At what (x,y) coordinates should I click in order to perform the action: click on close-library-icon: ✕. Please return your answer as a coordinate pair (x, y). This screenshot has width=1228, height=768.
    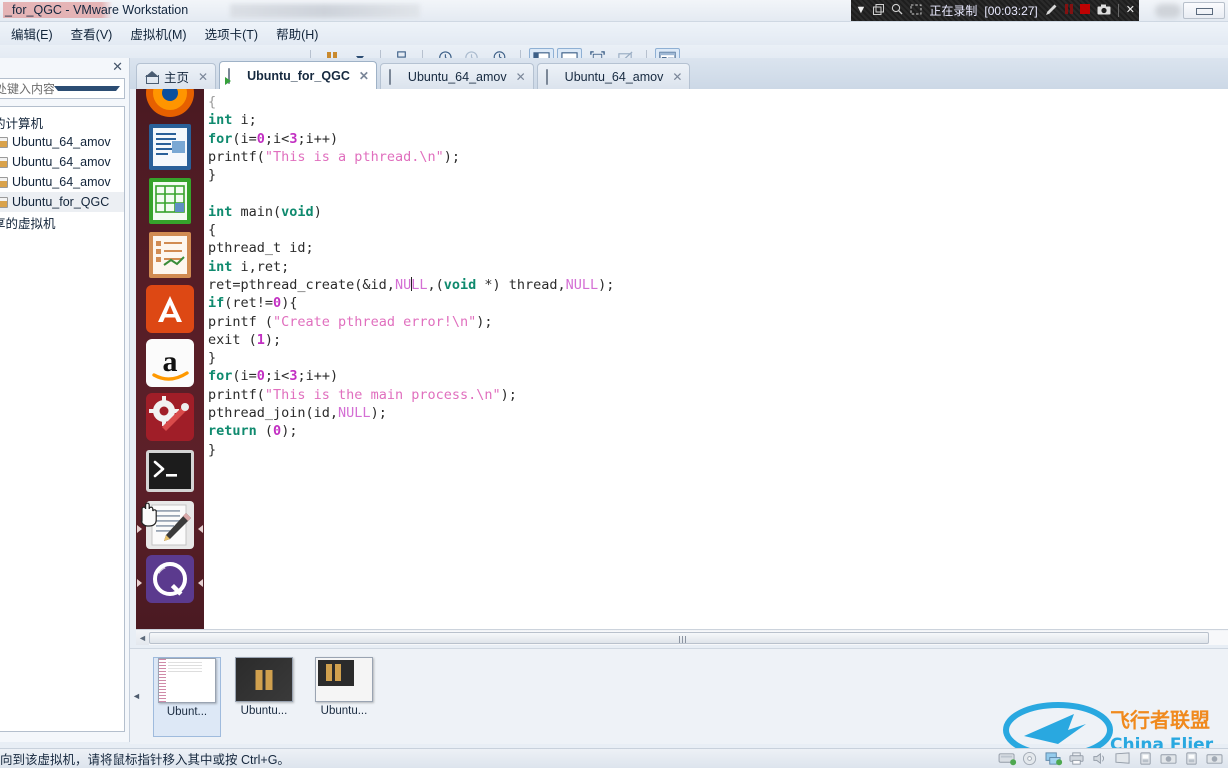
    Looking at the image, I should click on (117, 66).